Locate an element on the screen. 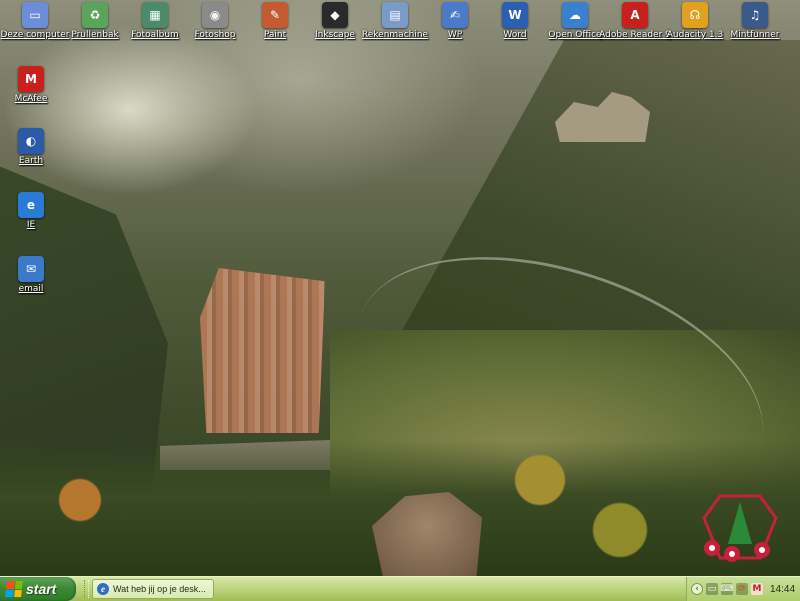 The height and width of the screenshot is (601, 800). show-hidden-icons-button: ‹ is located at coordinates (697, 589).